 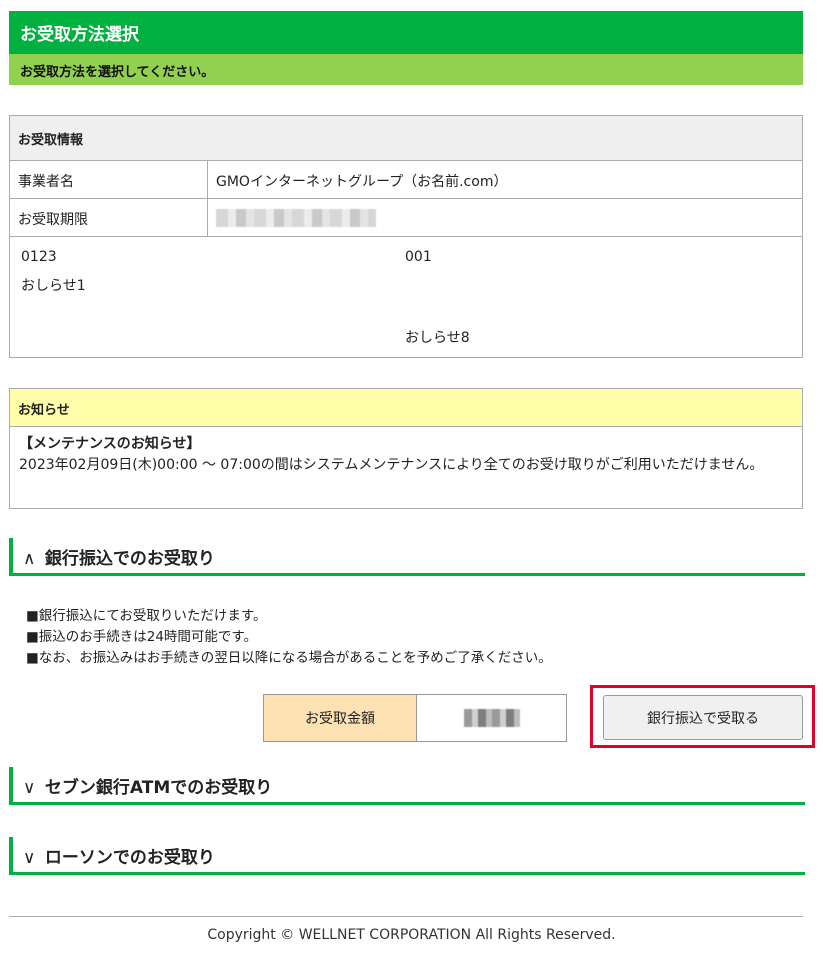 I want to click on notice-heading: お知らせ, so click(x=406, y=408).